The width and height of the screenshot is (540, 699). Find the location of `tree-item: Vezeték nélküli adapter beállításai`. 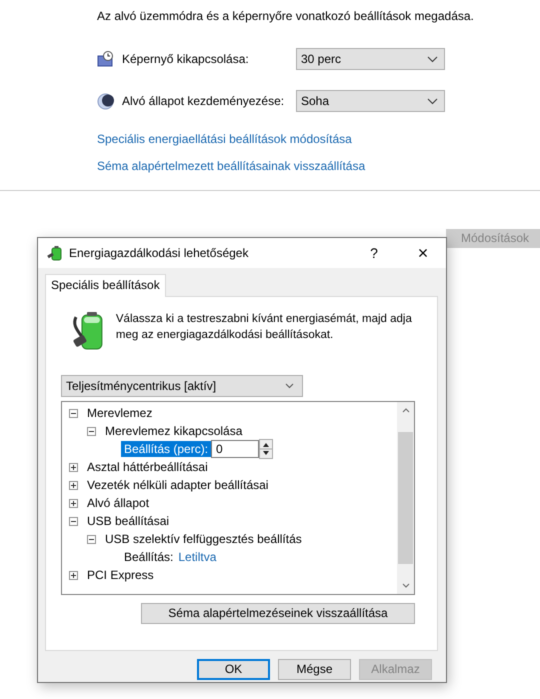

tree-item: Vezeték nélküli adapter beállításai is located at coordinates (177, 485).